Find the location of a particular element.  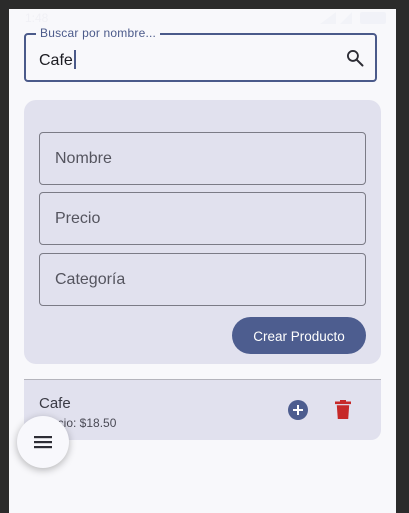

delete-icon is located at coordinates (343, 409).